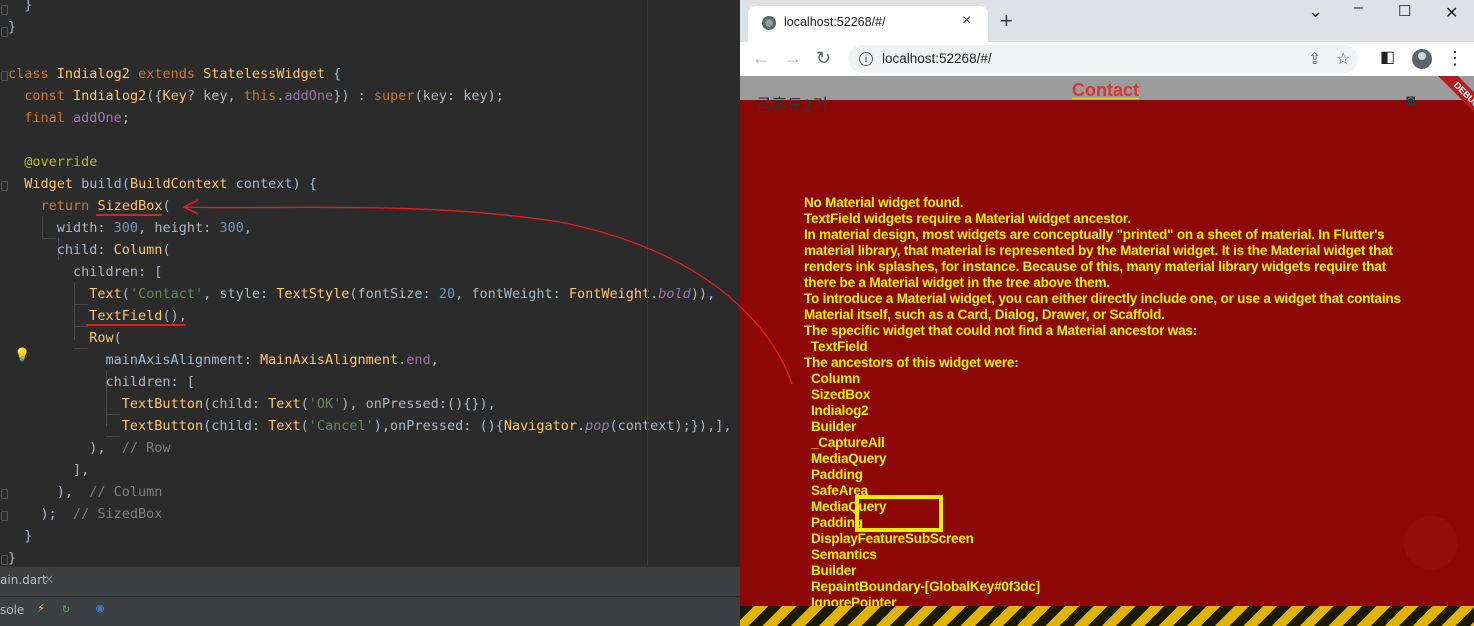 The height and width of the screenshot is (626, 1474). Describe the element at coordinates (66, 609) in the screenshot. I see `hot-restart-icon: ↻` at that location.